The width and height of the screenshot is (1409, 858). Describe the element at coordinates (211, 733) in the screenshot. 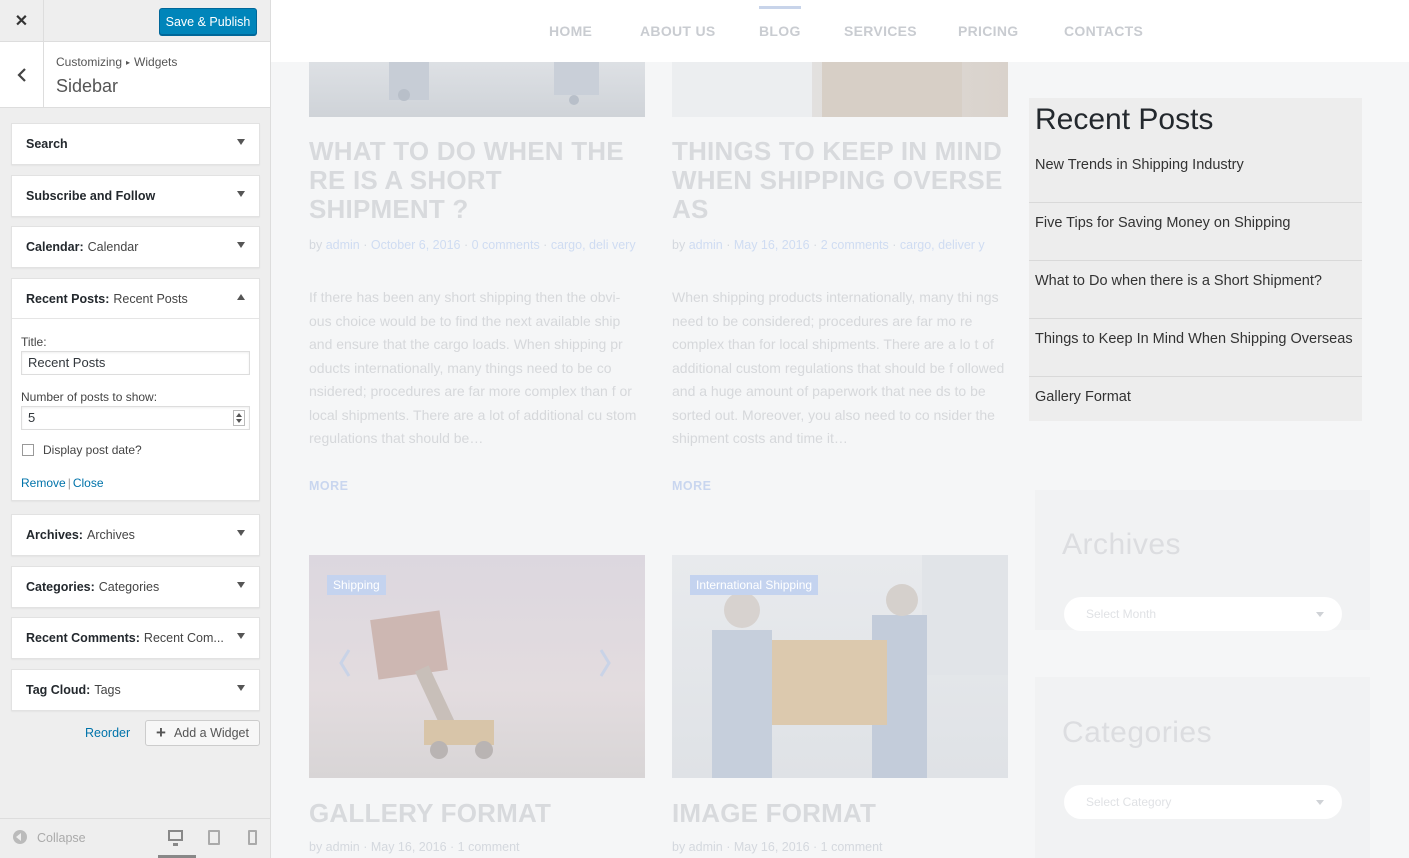

I see `add-widget-label: Add a Widget` at that location.